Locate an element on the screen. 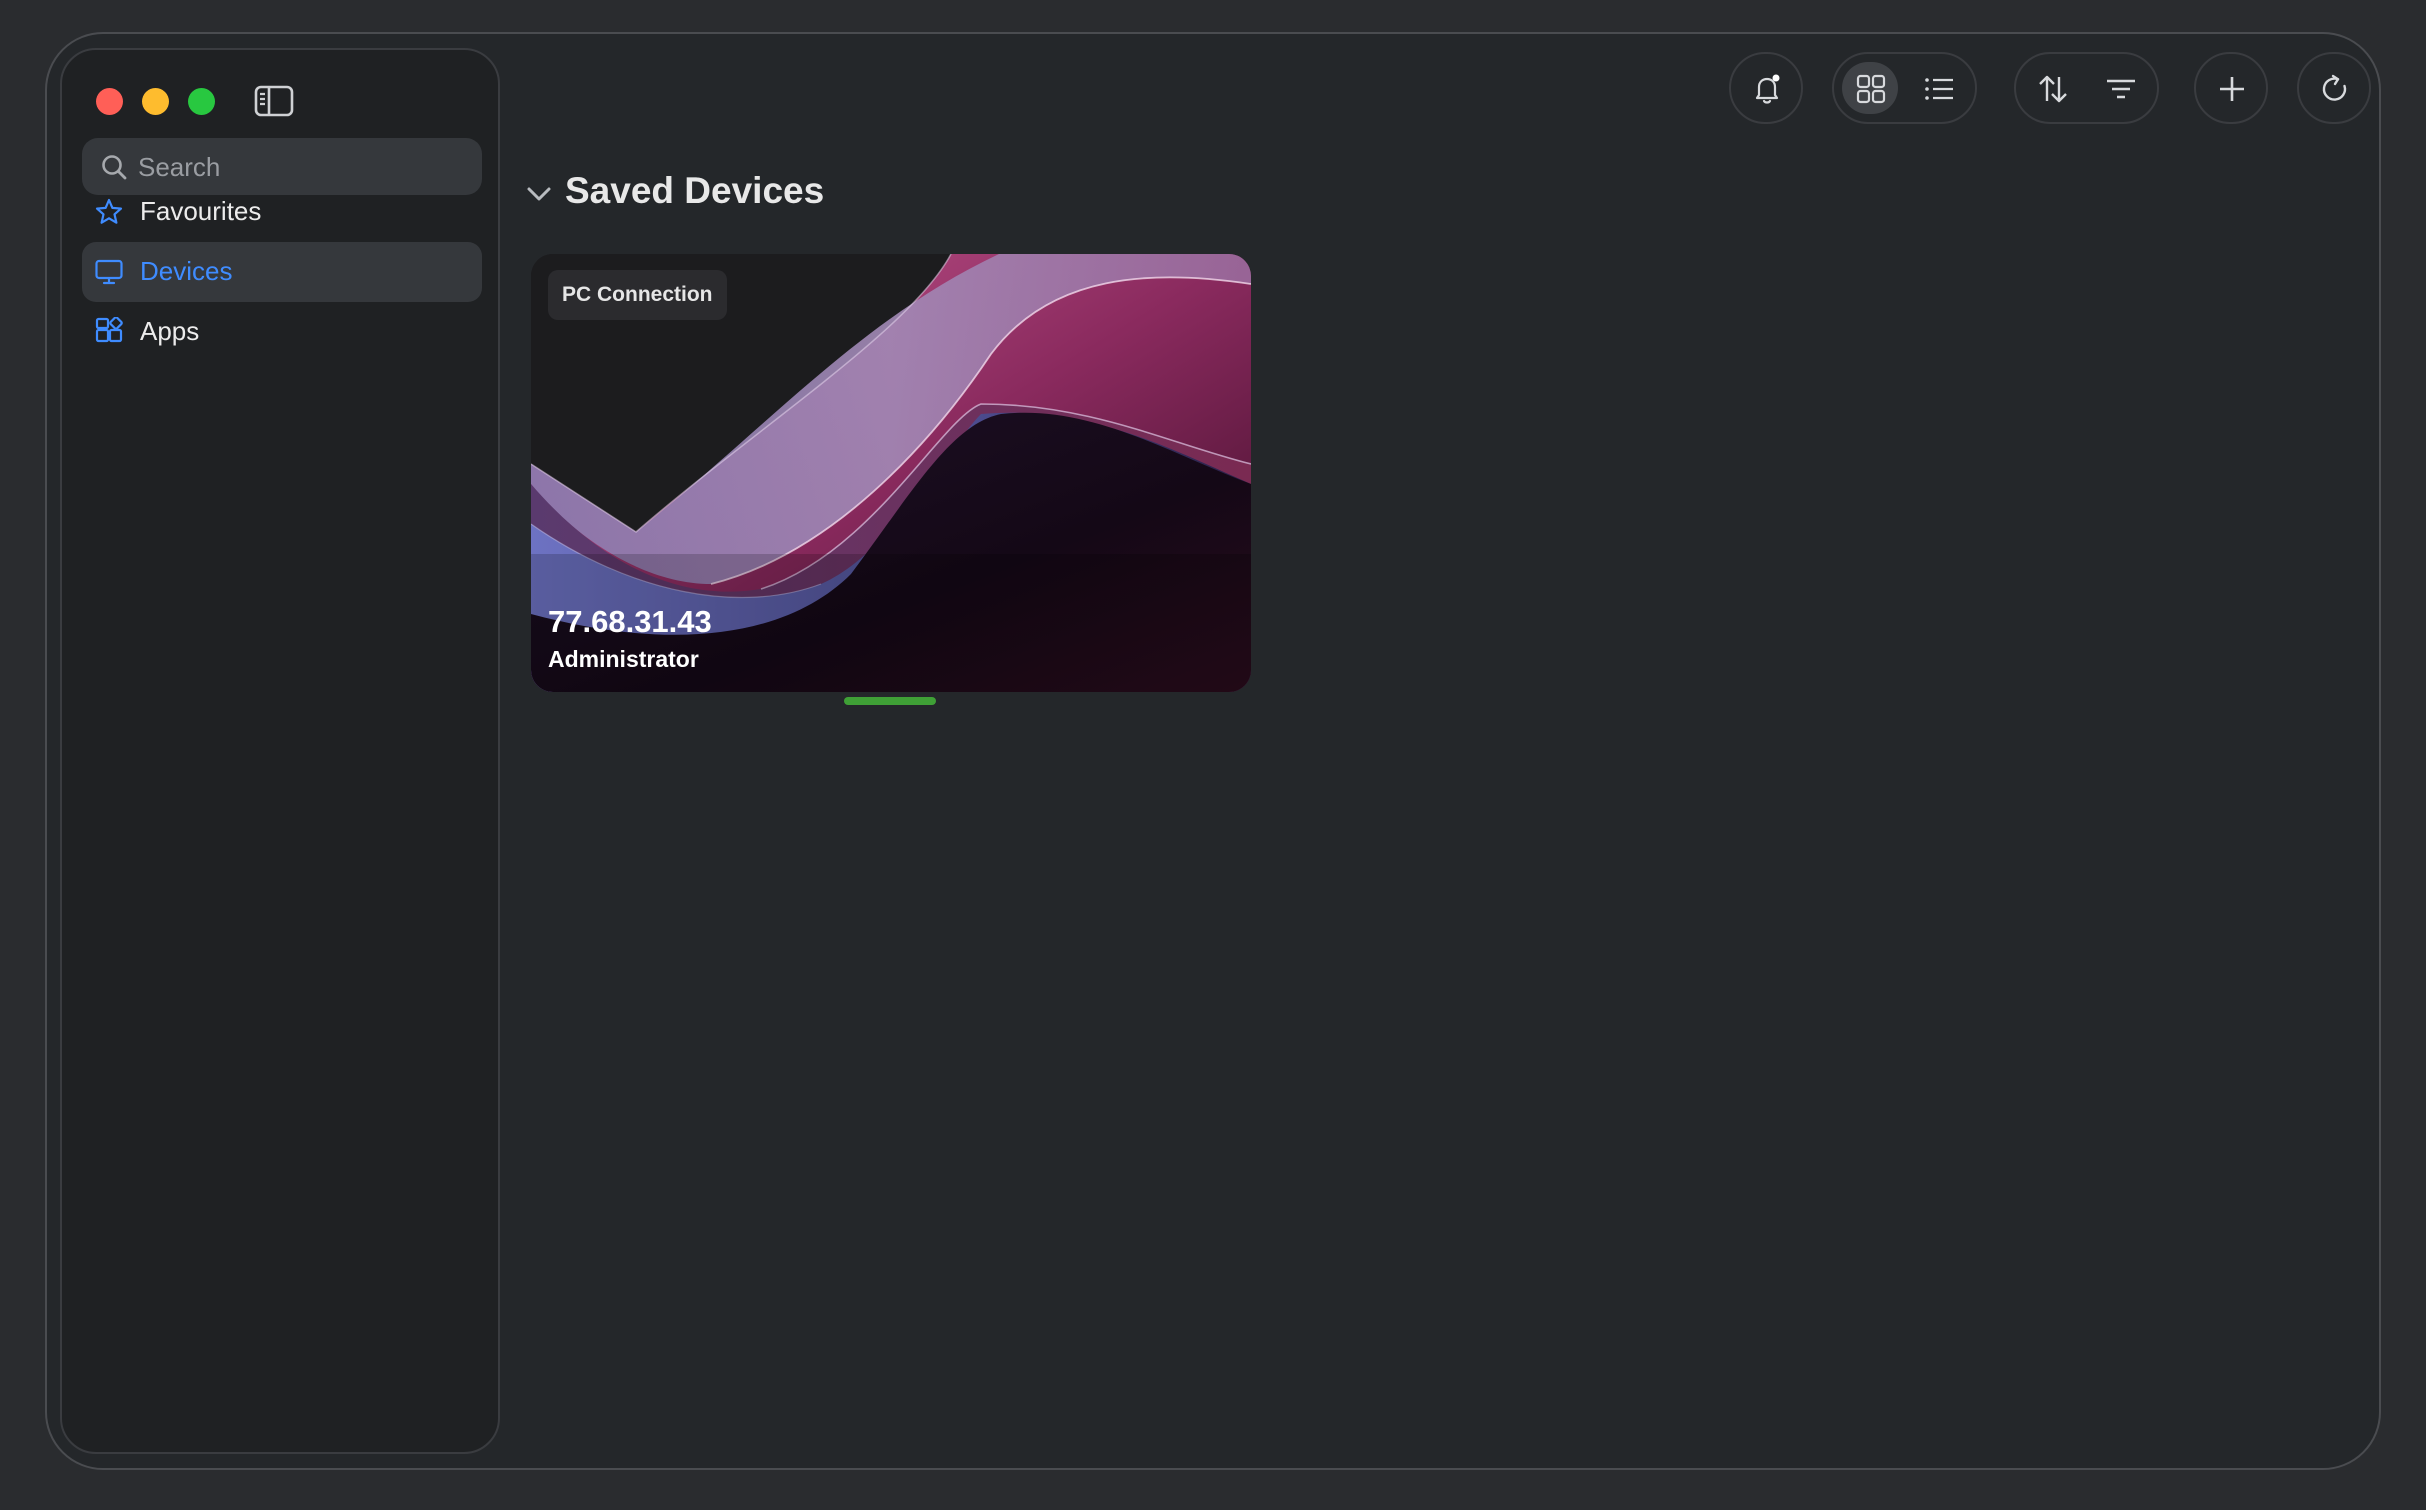 Image resolution: width=2426 pixels, height=1510 pixels. star-icon is located at coordinates (109, 211).